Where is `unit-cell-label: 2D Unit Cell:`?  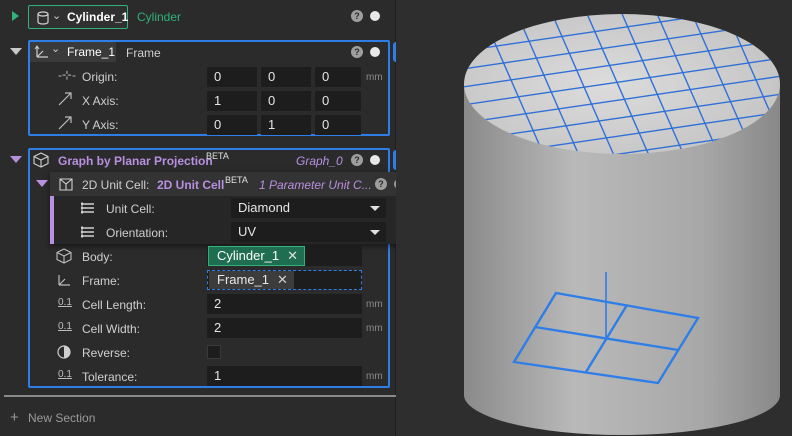
unit-cell-label: 2D Unit Cell: is located at coordinates (116, 185).